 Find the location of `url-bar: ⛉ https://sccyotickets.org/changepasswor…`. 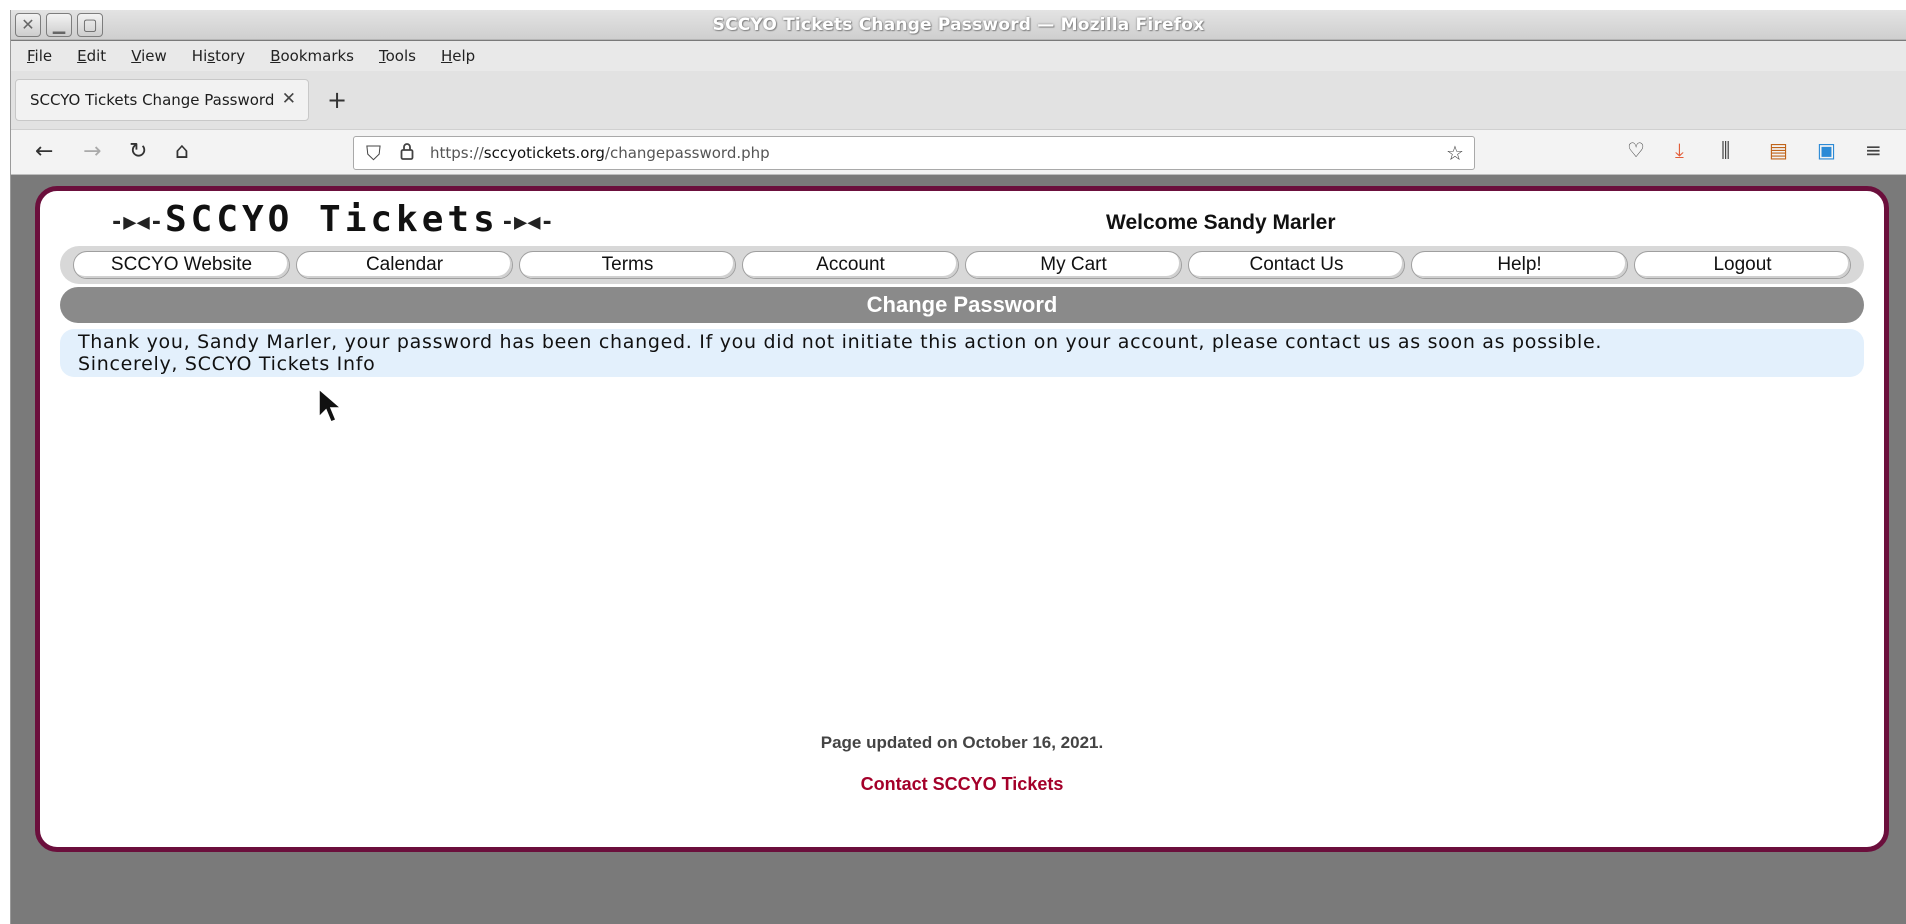

url-bar: ⛉ https://sccyotickets.org/changepasswor… is located at coordinates (914, 153).